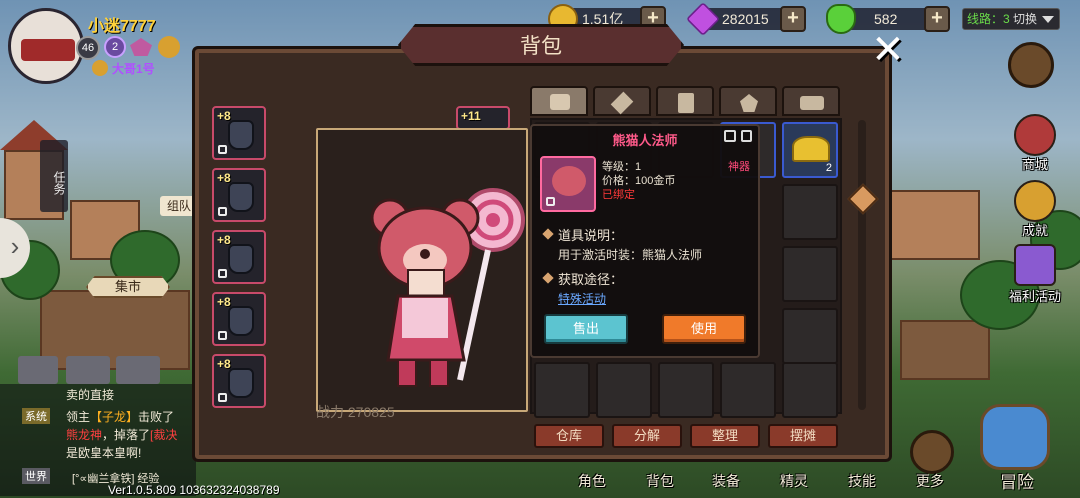 The width and height of the screenshot is (1080, 498). Describe the element at coordinates (930, 481) in the screenshot. I see `nav-more: 更多` at that location.